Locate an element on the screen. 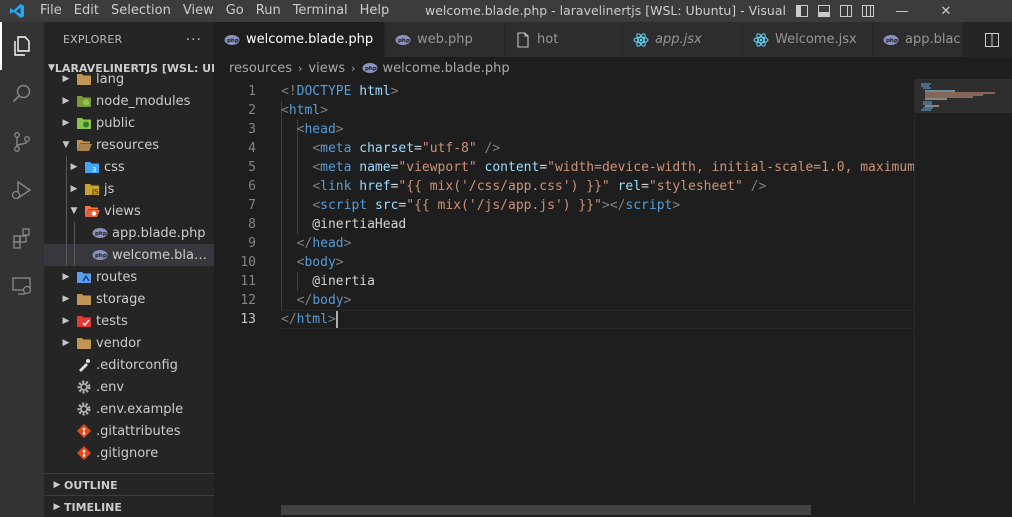 This screenshot has width=1012, height=517. menu-edit: Edit is located at coordinates (86, 11).